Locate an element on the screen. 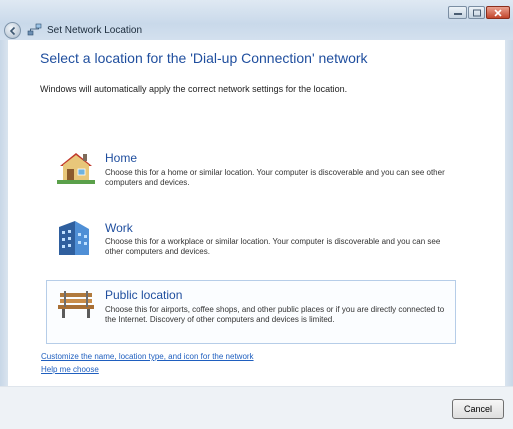 This screenshot has width=513, height=429. minimize-button is located at coordinates (457, 12).